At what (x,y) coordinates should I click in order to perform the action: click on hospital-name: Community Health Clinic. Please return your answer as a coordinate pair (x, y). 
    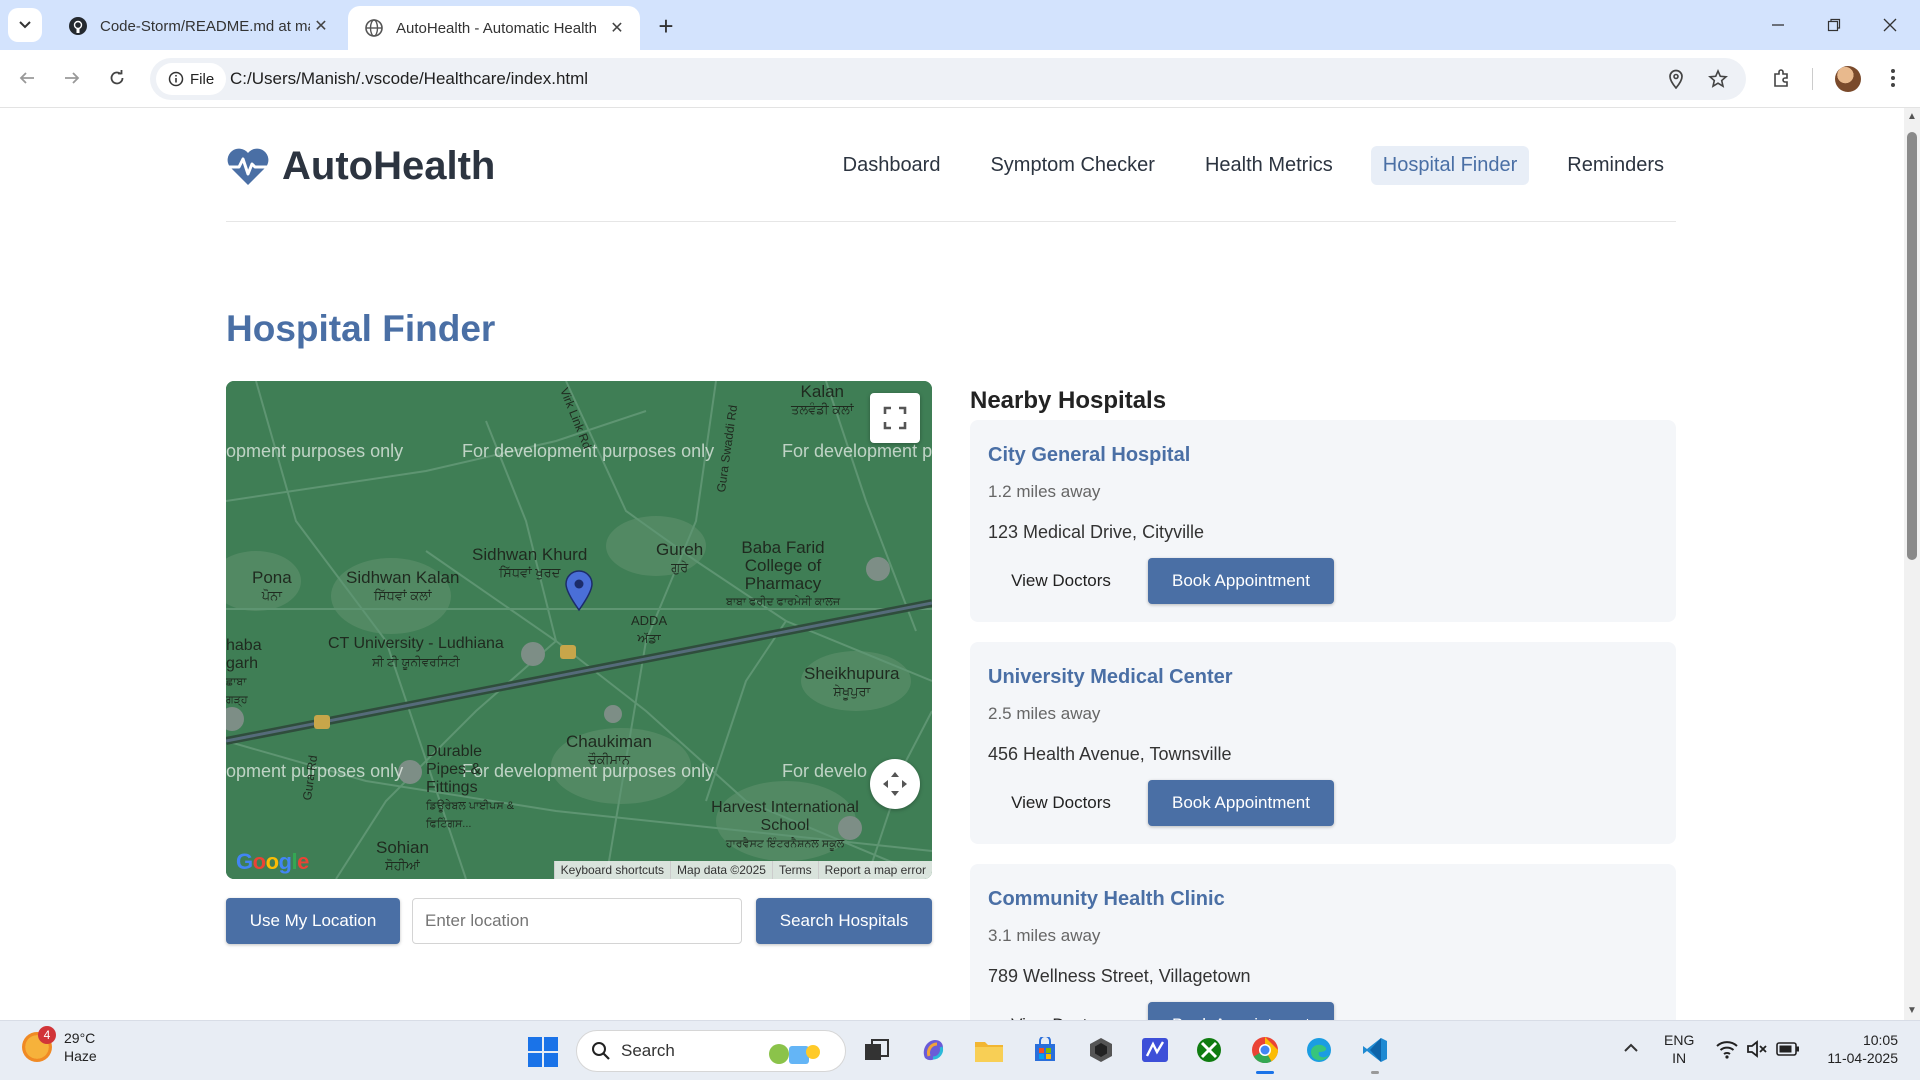
    Looking at the image, I should click on (1106, 899).